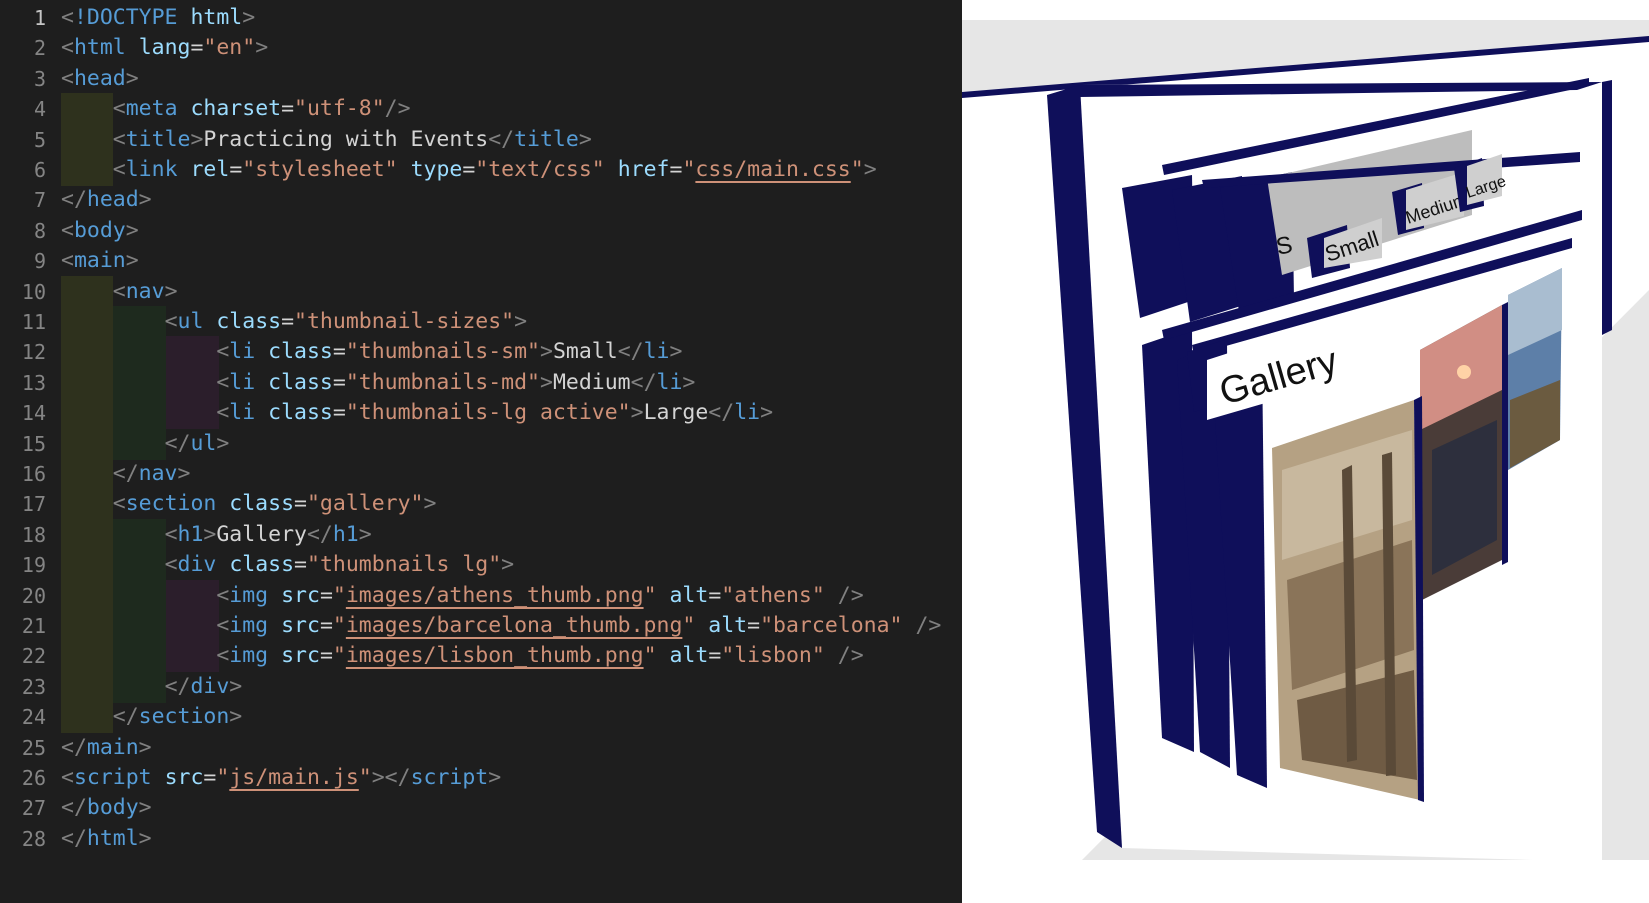 Image resolution: width=1649 pixels, height=903 pixels. What do you see at coordinates (728, 625) in the screenshot?
I see `code-token: alt` at bounding box center [728, 625].